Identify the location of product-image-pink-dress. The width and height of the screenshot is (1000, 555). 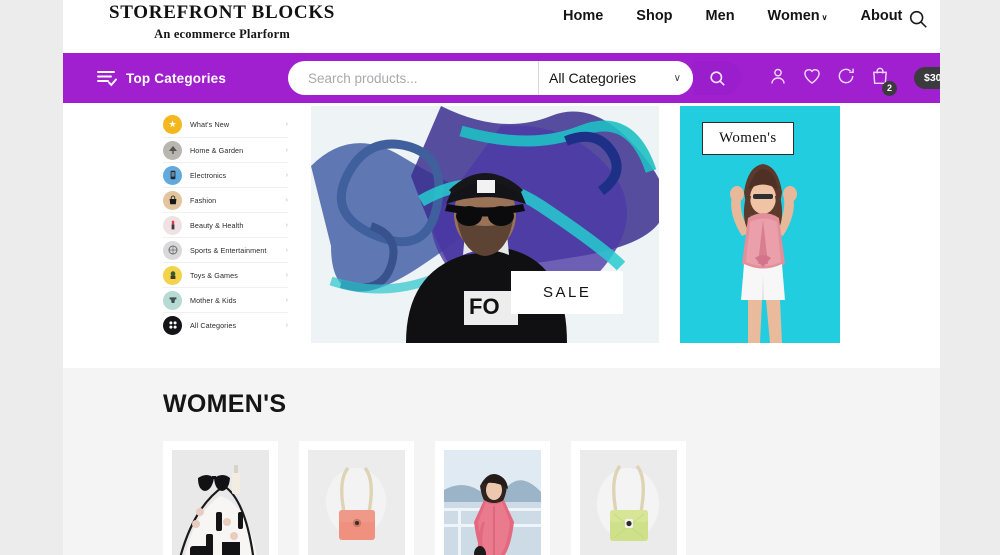
(492, 502).